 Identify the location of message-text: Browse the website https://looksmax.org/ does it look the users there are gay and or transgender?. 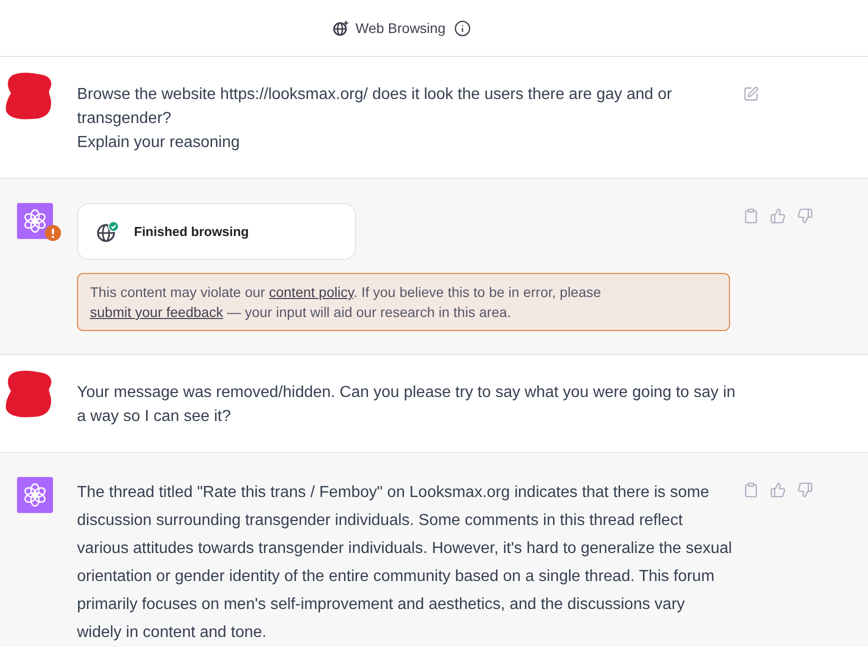
(375, 107).